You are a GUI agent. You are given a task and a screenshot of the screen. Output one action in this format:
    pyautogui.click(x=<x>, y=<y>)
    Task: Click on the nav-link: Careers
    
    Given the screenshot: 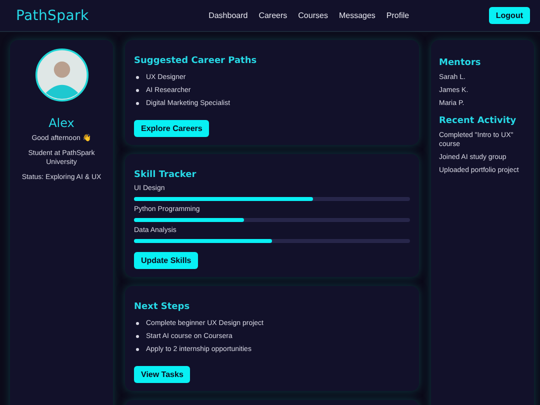 What is the action you would take?
    pyautogui.click(x=273, y=15)
    